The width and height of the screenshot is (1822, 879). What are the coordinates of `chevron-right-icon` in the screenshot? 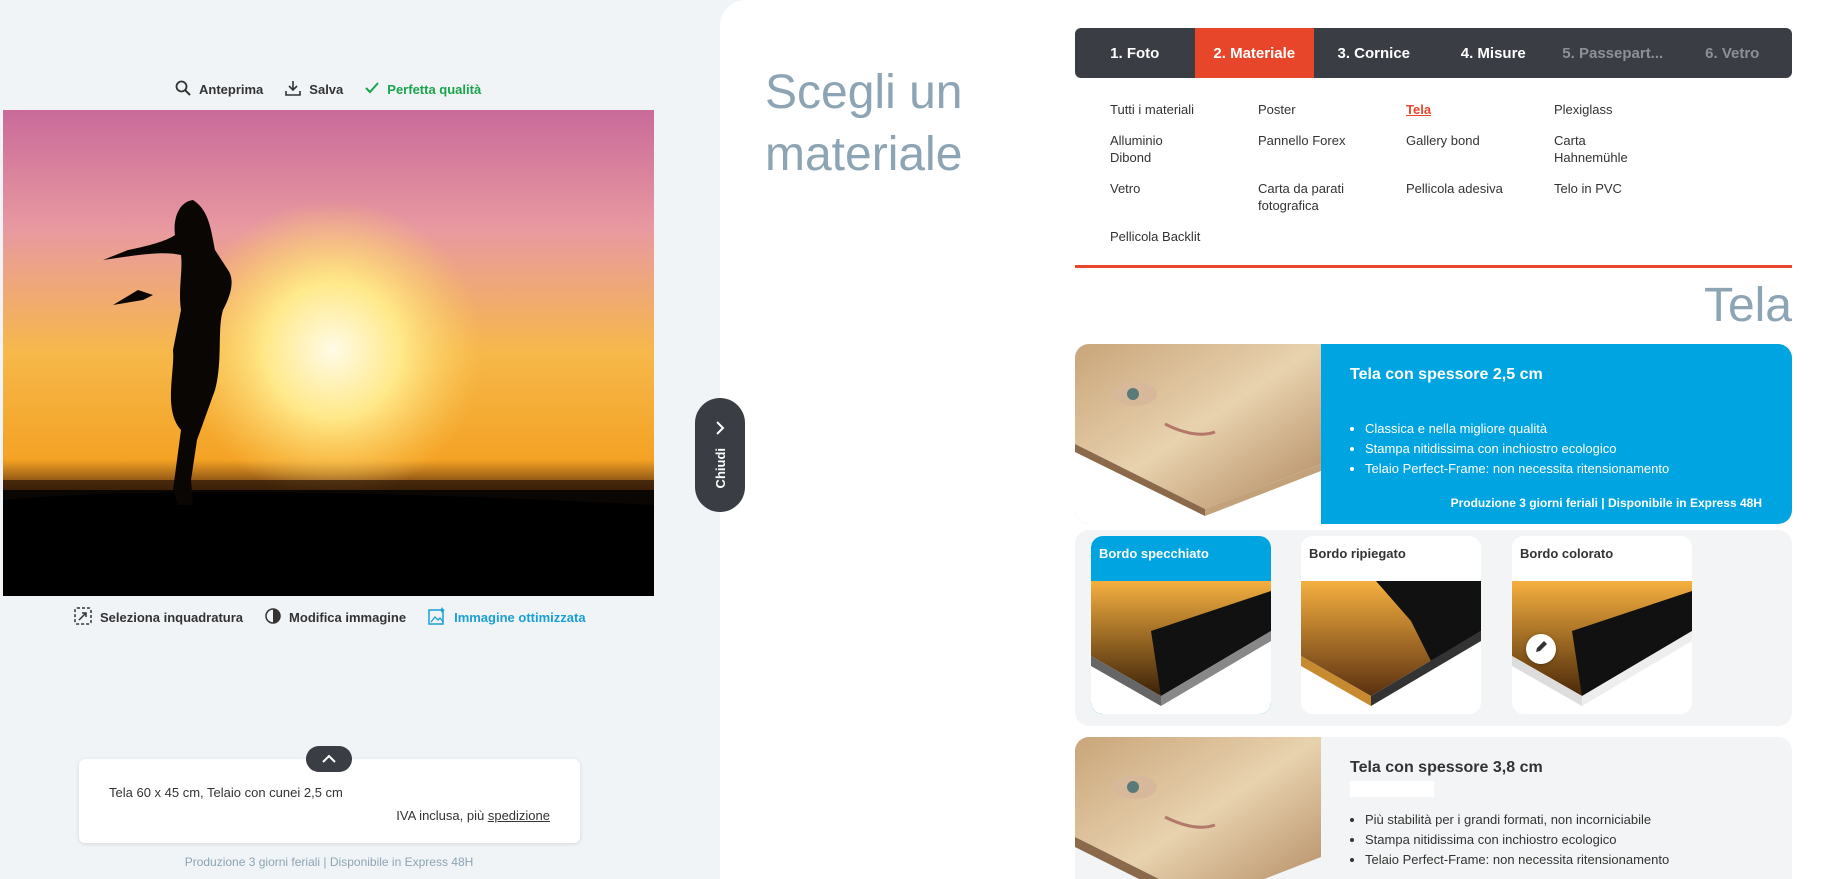 It's located at (720, 430).